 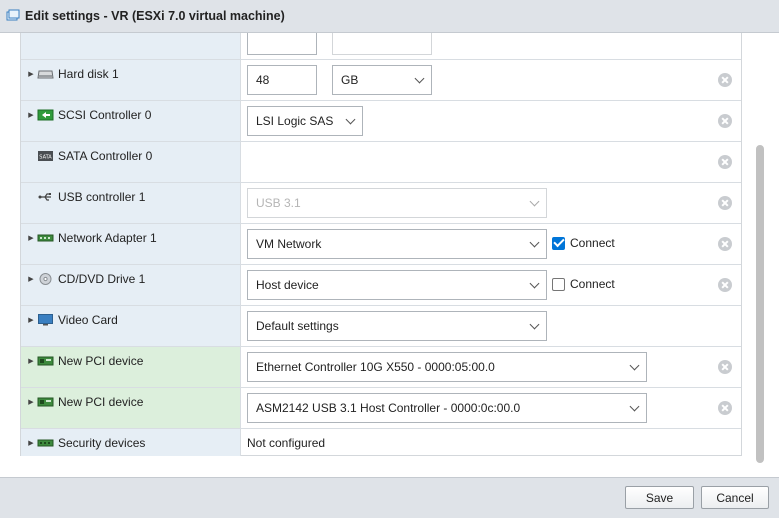 I want to click on usb-controller-label: USB controller 1, so click(x=102, y=197).